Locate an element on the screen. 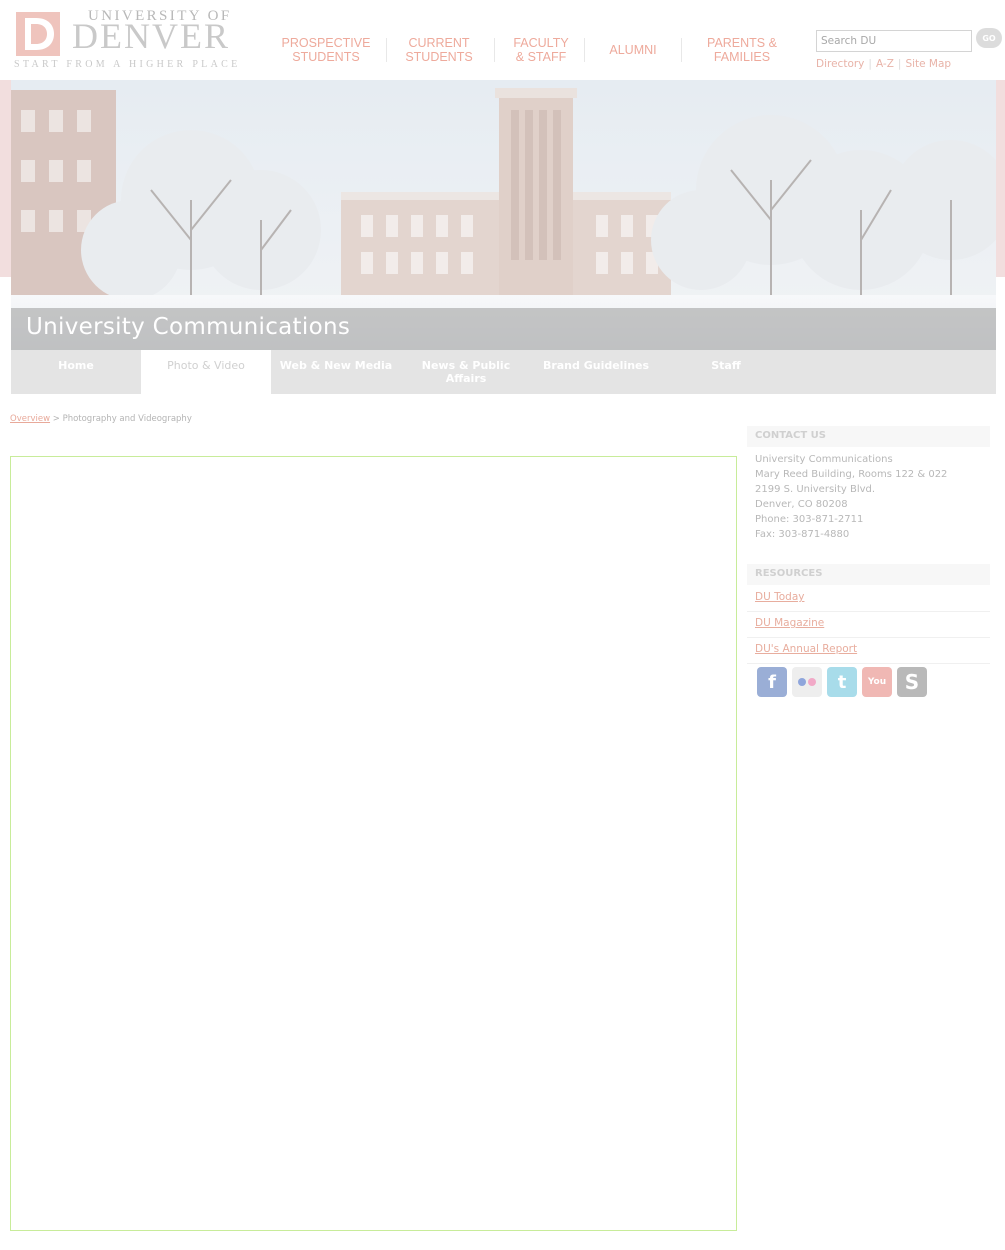 The height and width of the screenshot is (1250, 1005). contact-us-heading: CONTACT US is located at coordinates (868, 436).